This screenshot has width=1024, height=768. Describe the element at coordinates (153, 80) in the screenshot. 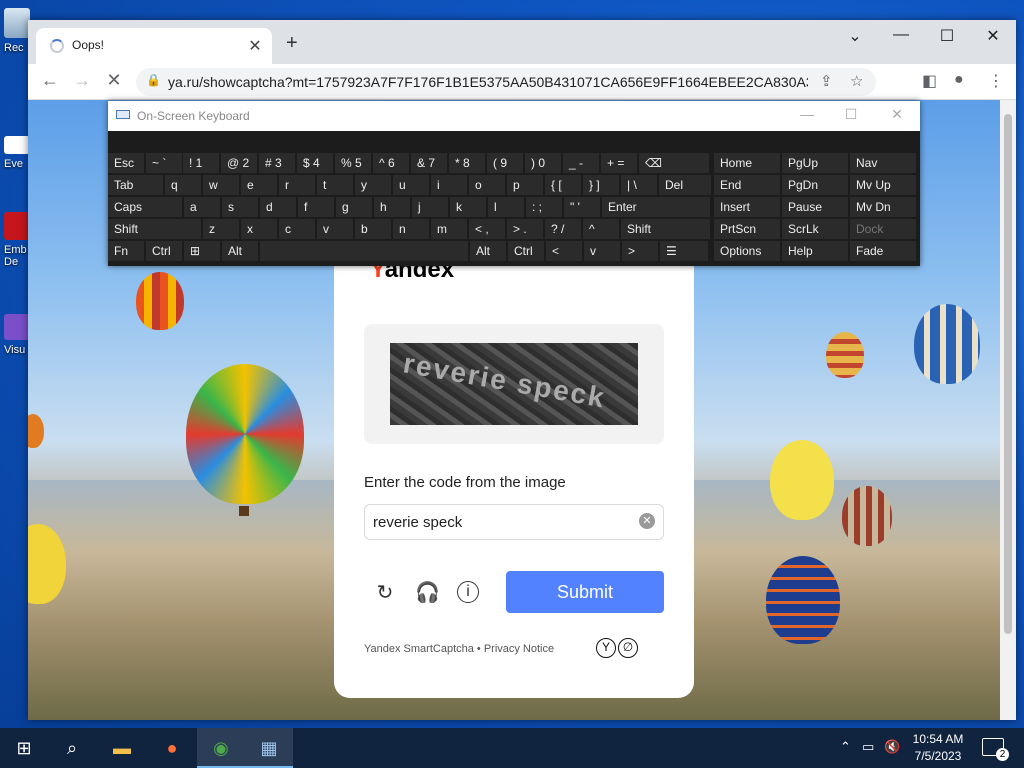

I see `lock-icon: 🔒` at that location.